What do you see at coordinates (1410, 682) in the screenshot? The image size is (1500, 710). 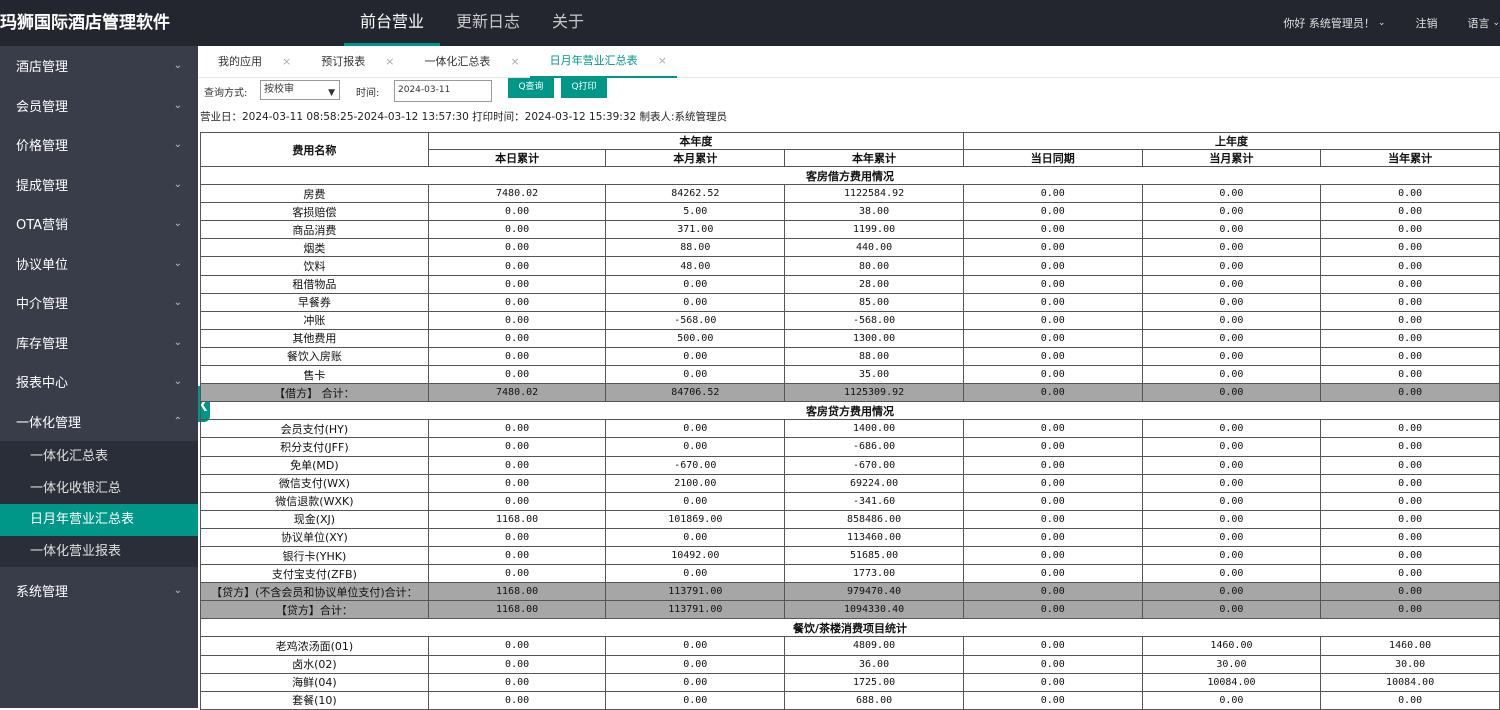 I see `row-value: 10084.00` at bounding box center [1410, 682].